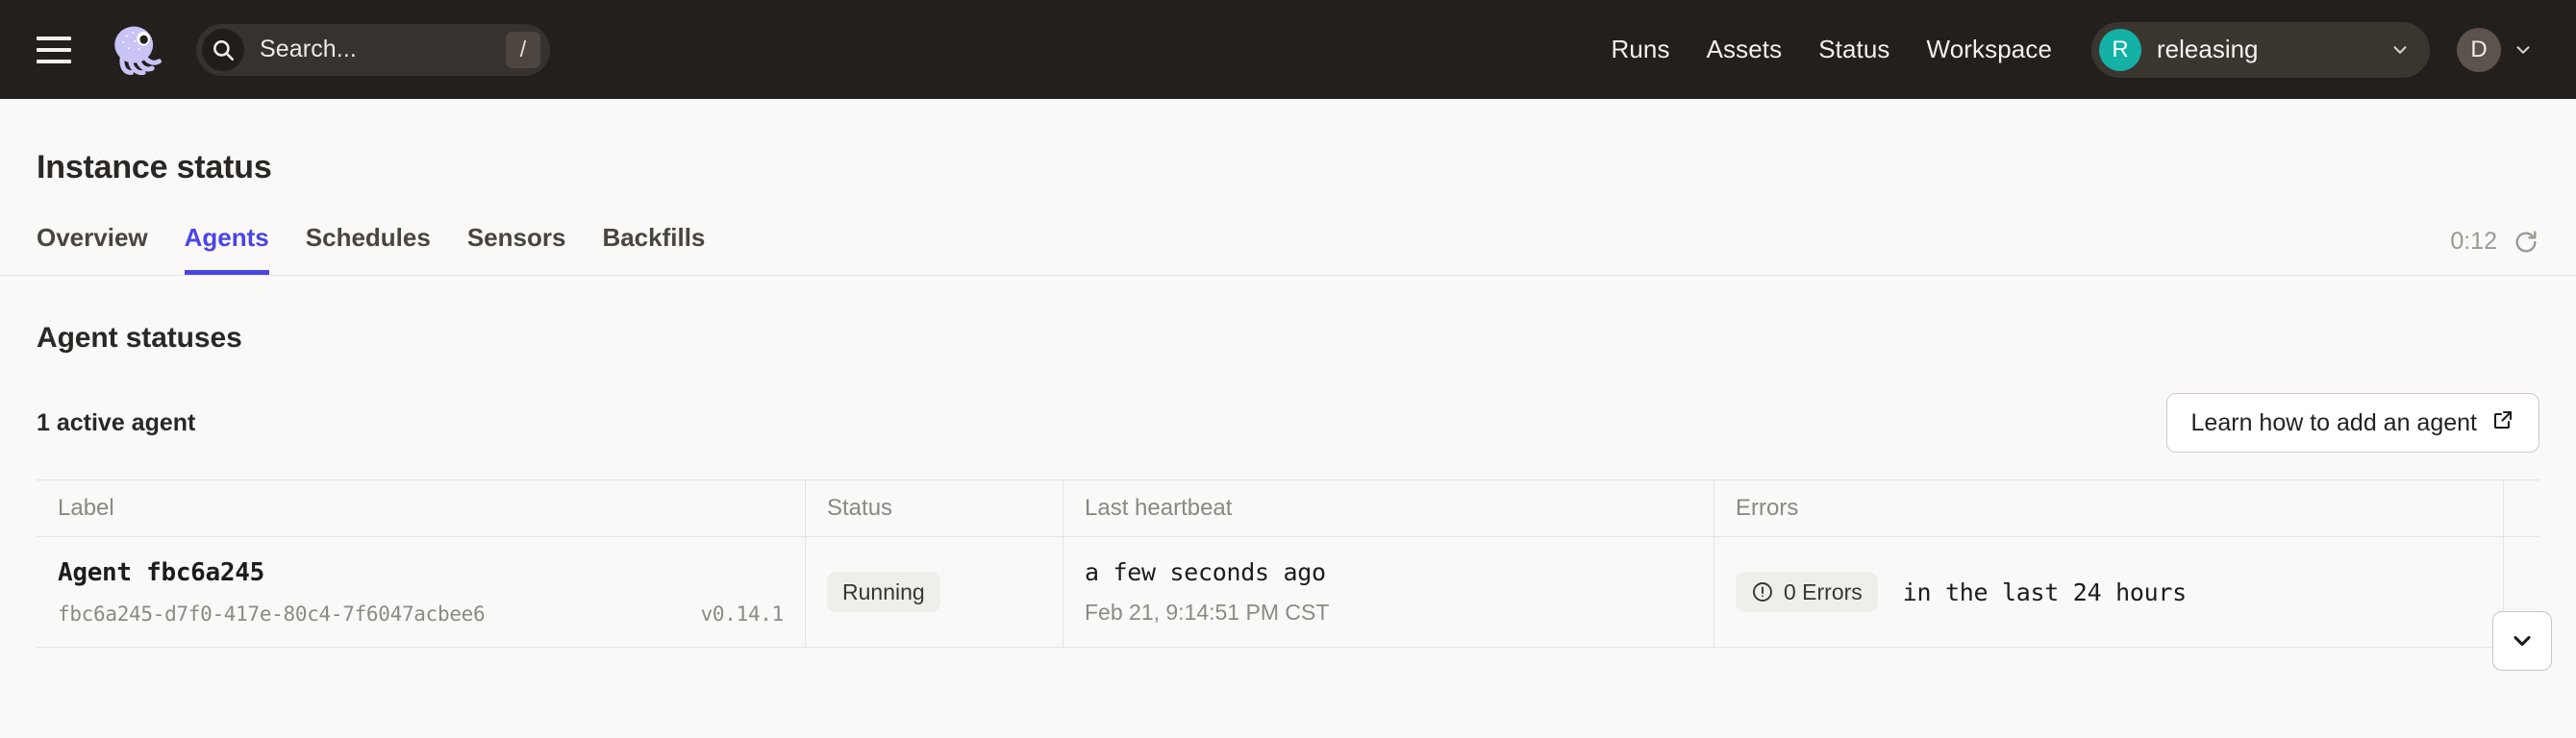 This screenshot has height=738, width=2576. What do you see at coordinates (516, 249) in the screenshot?
I see `tab-sensors: Sensors` at bounding box center [516, 249].